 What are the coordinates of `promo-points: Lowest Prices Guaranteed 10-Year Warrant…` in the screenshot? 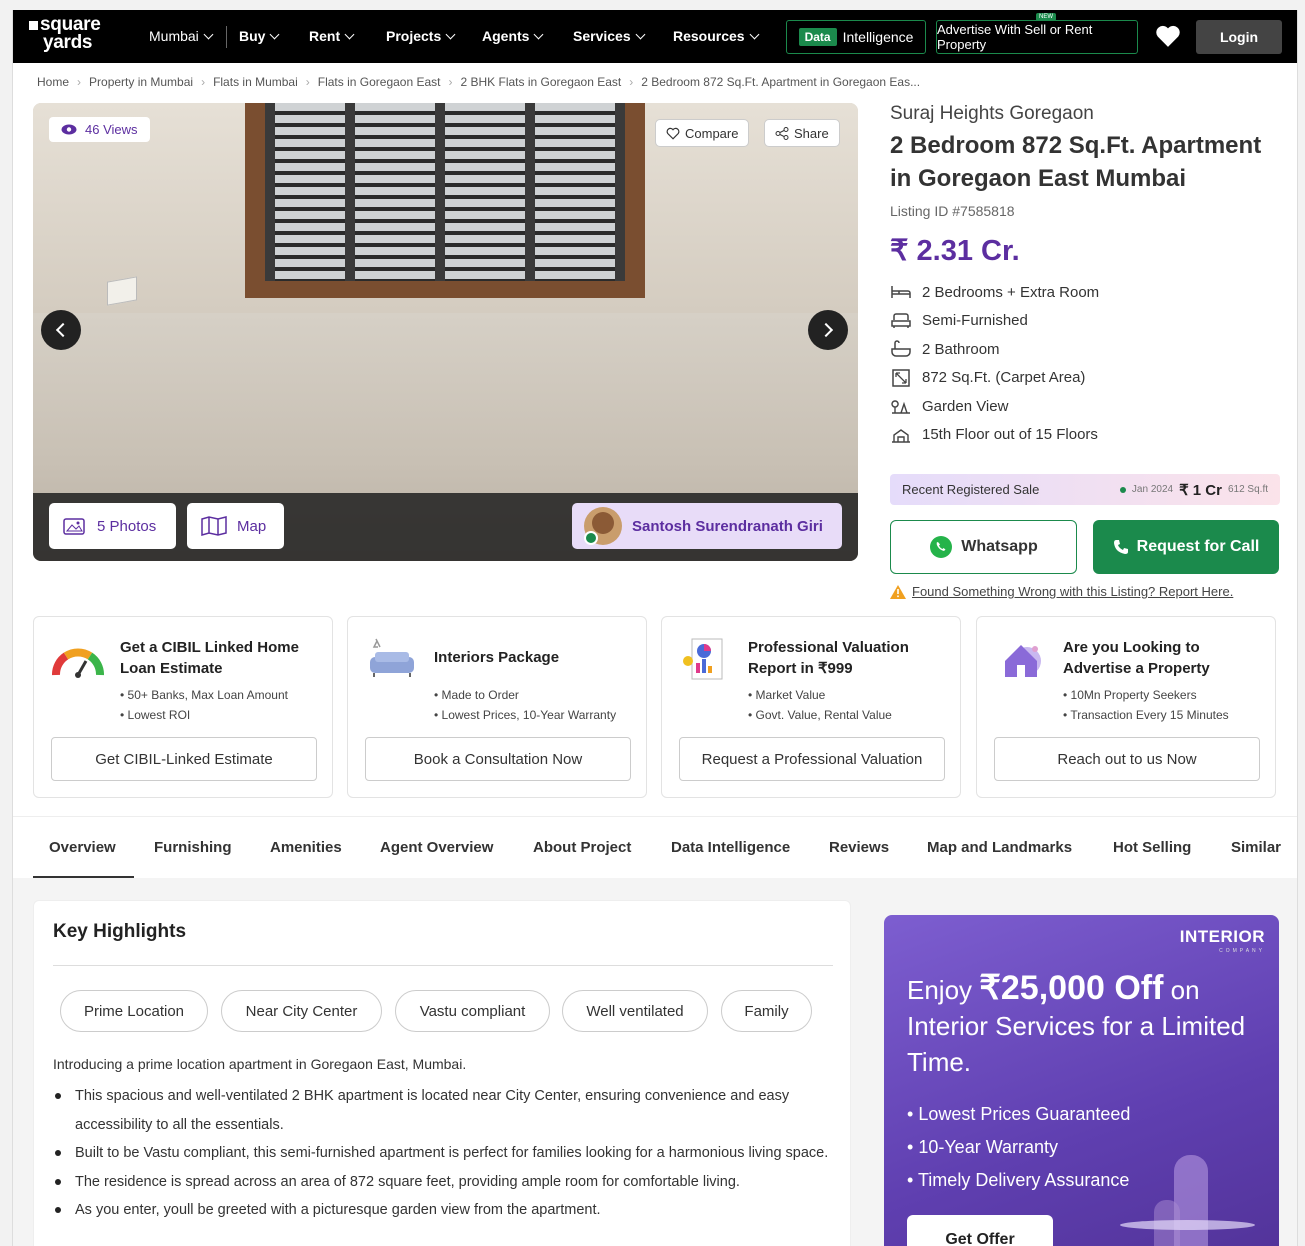 It's located at (1018, 1147).